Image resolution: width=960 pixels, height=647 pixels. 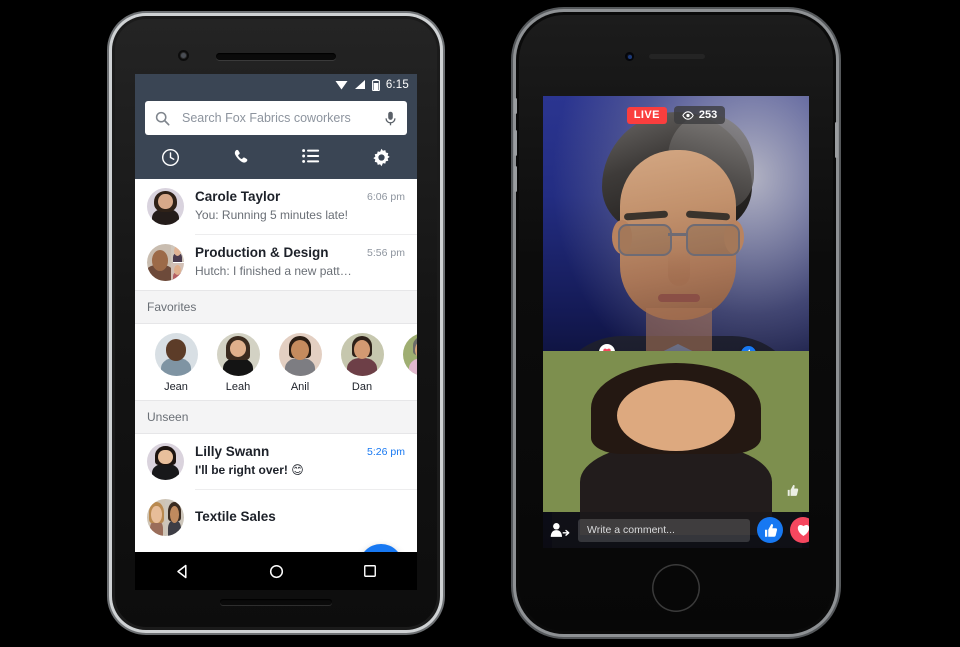 I want to click on list-item: Dan, so click(x=362, y=363).